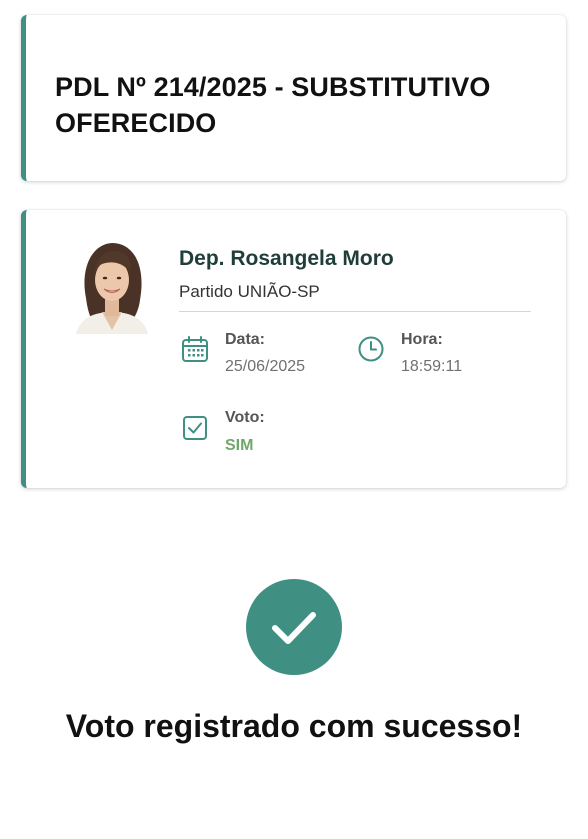 The width and height of the screenshot is (588, 839). What do you see at coordinates (371, 349) in the screenshot?
I see `clock-icon` at bounding box center [371, 349].